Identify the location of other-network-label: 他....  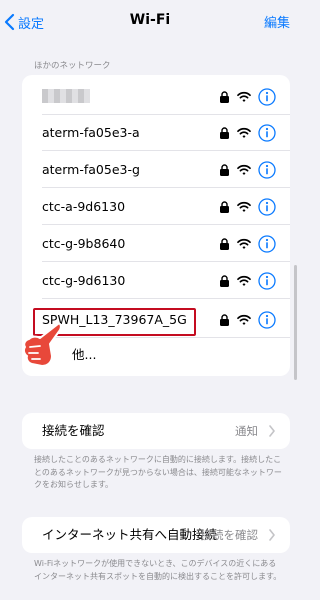
(84, 354).